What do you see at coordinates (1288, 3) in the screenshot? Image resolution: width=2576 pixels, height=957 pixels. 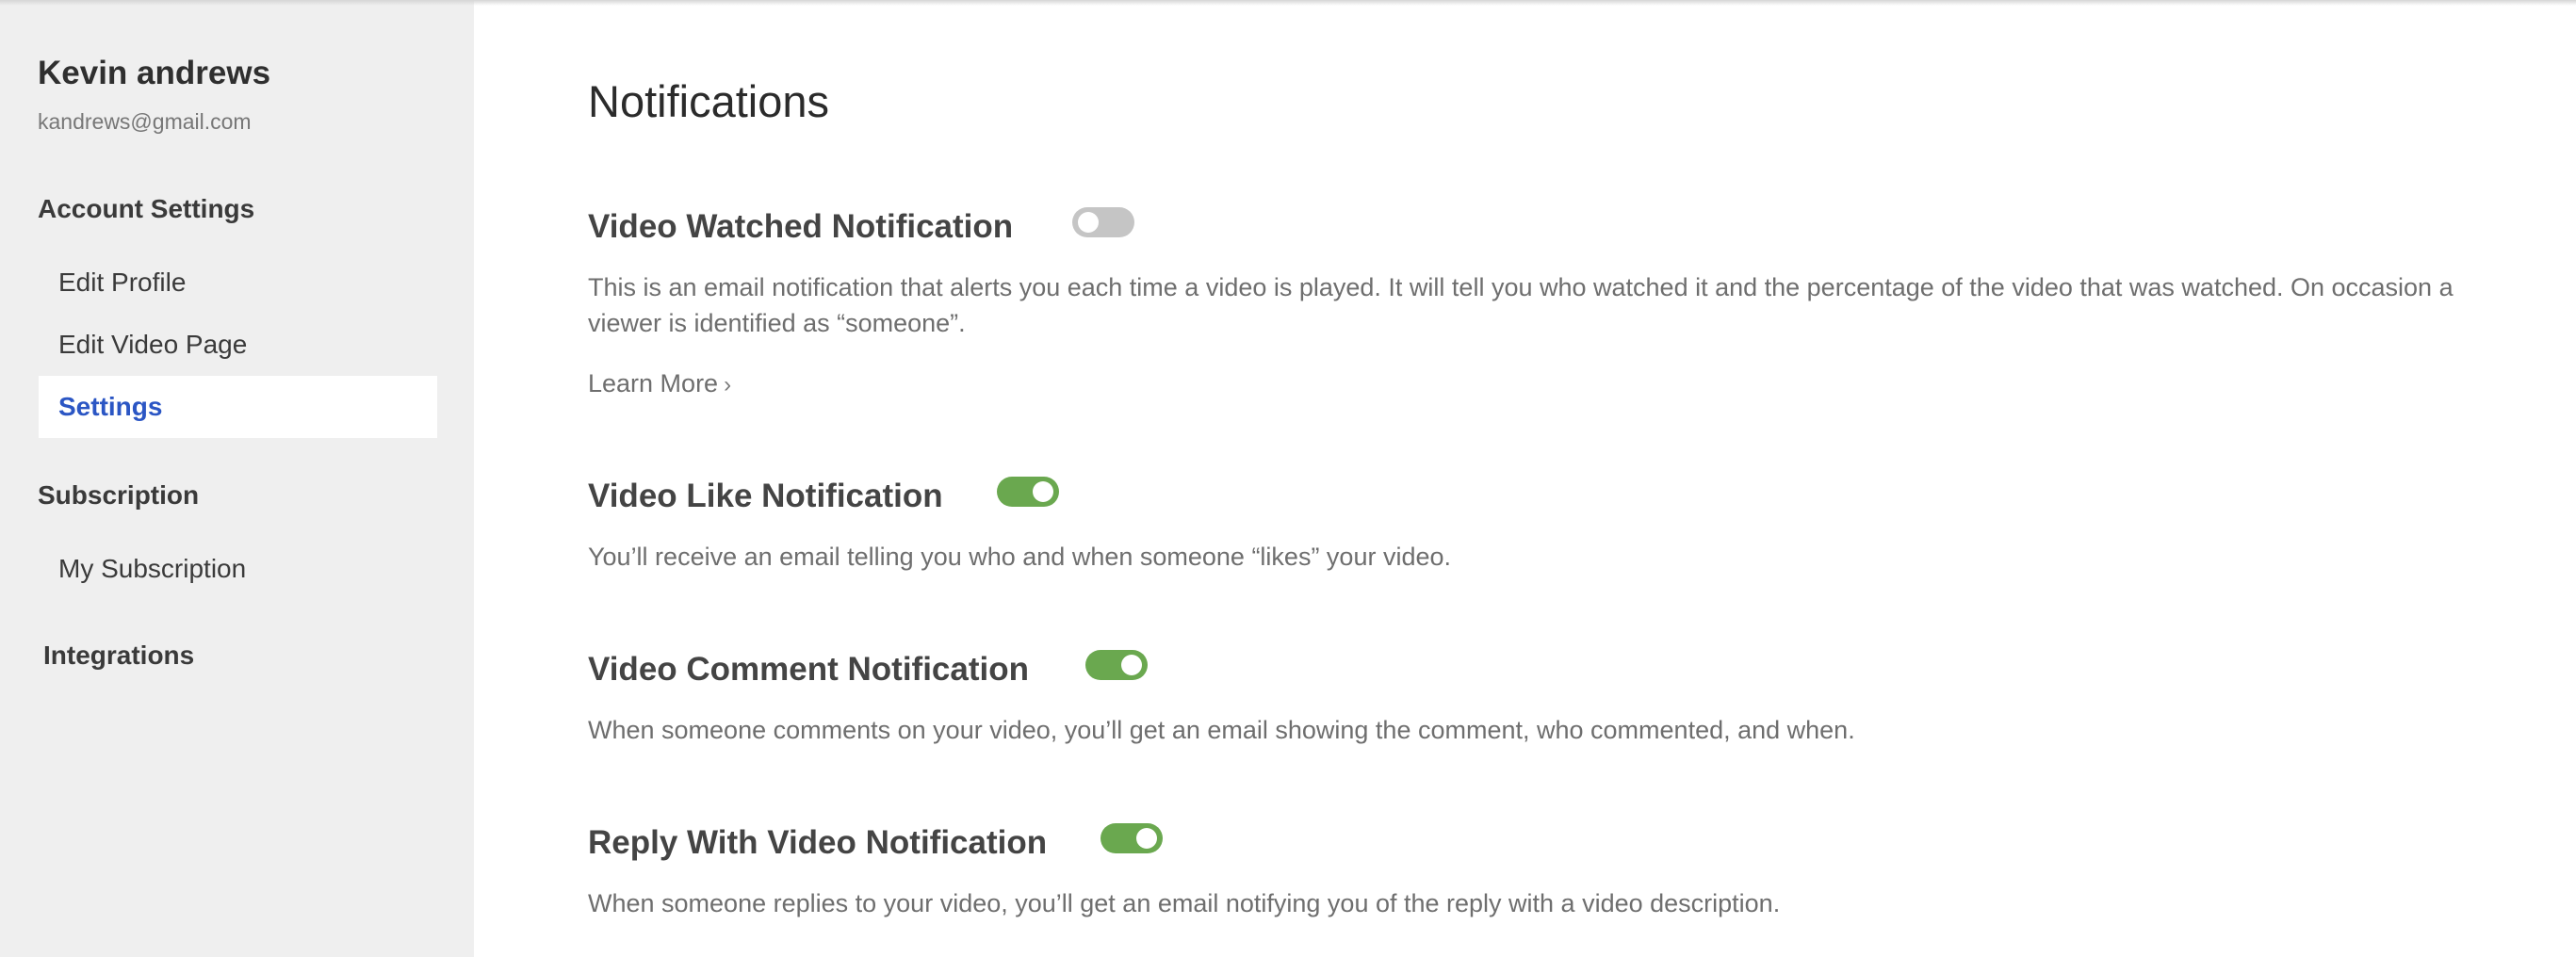 I see `top-shadow` at bounding box center [1288, 3].